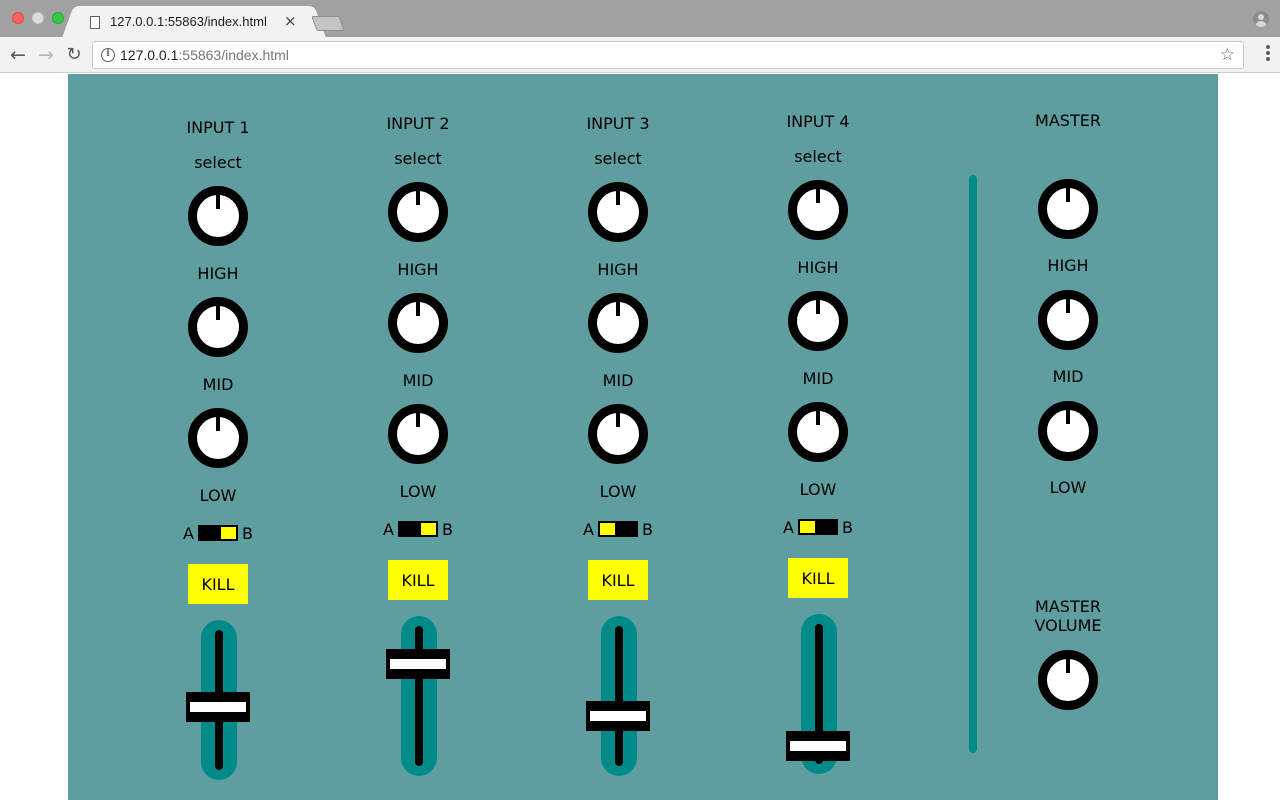 The height and width of the screenshot is (800, 1280). Describe the element at coordinates (328, 23) in the screenshot. I see `new-tab-button` at that location.